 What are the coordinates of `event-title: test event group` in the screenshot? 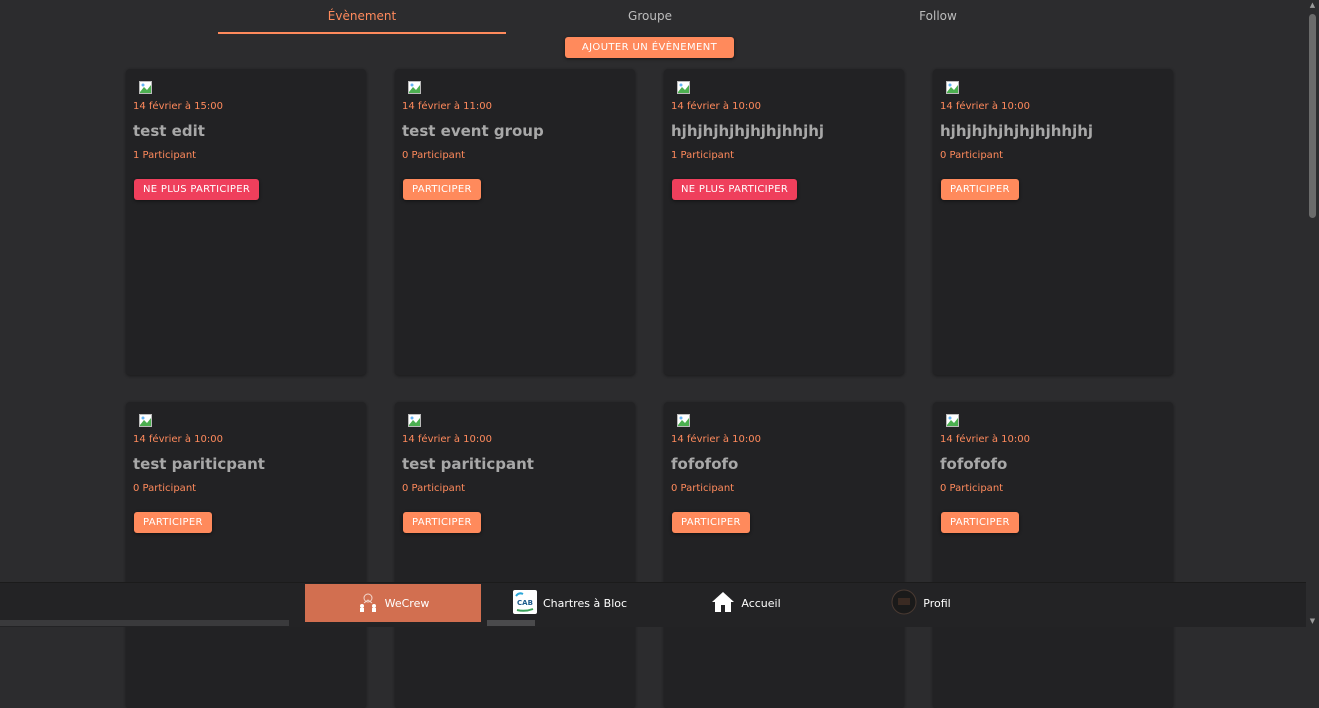 It's located at (473, 131).